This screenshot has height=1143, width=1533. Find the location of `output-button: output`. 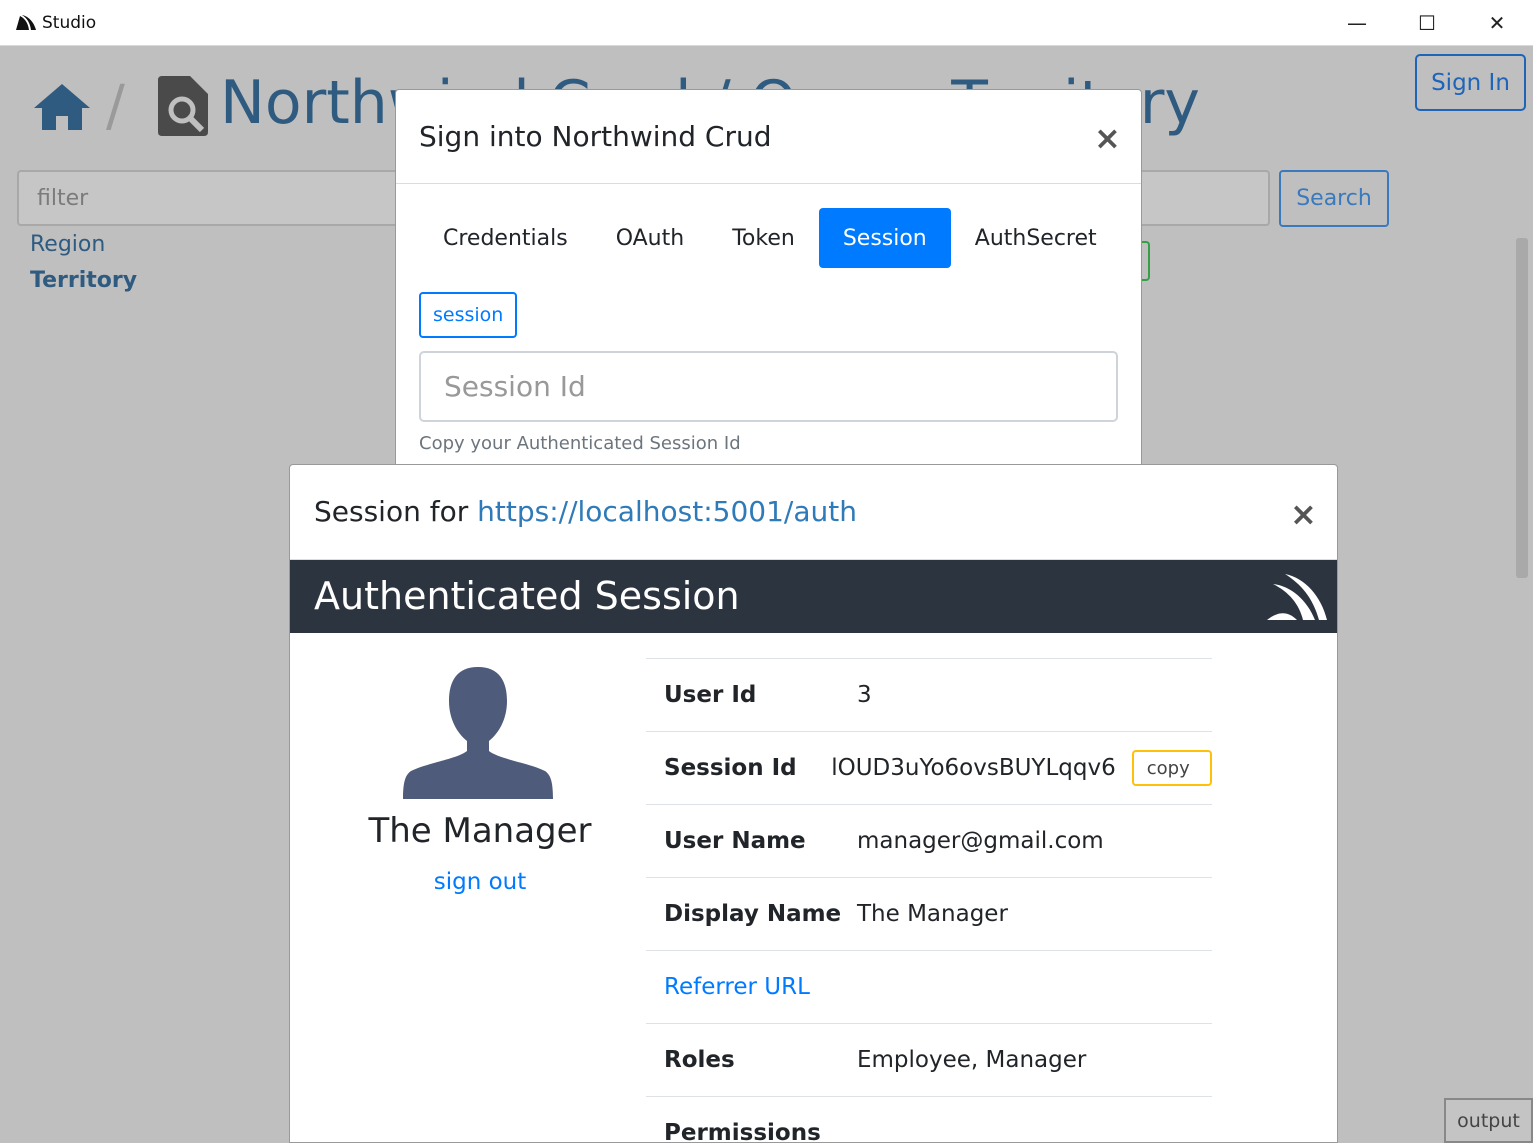

output-button: output is located at coordinates (1488, 1120).